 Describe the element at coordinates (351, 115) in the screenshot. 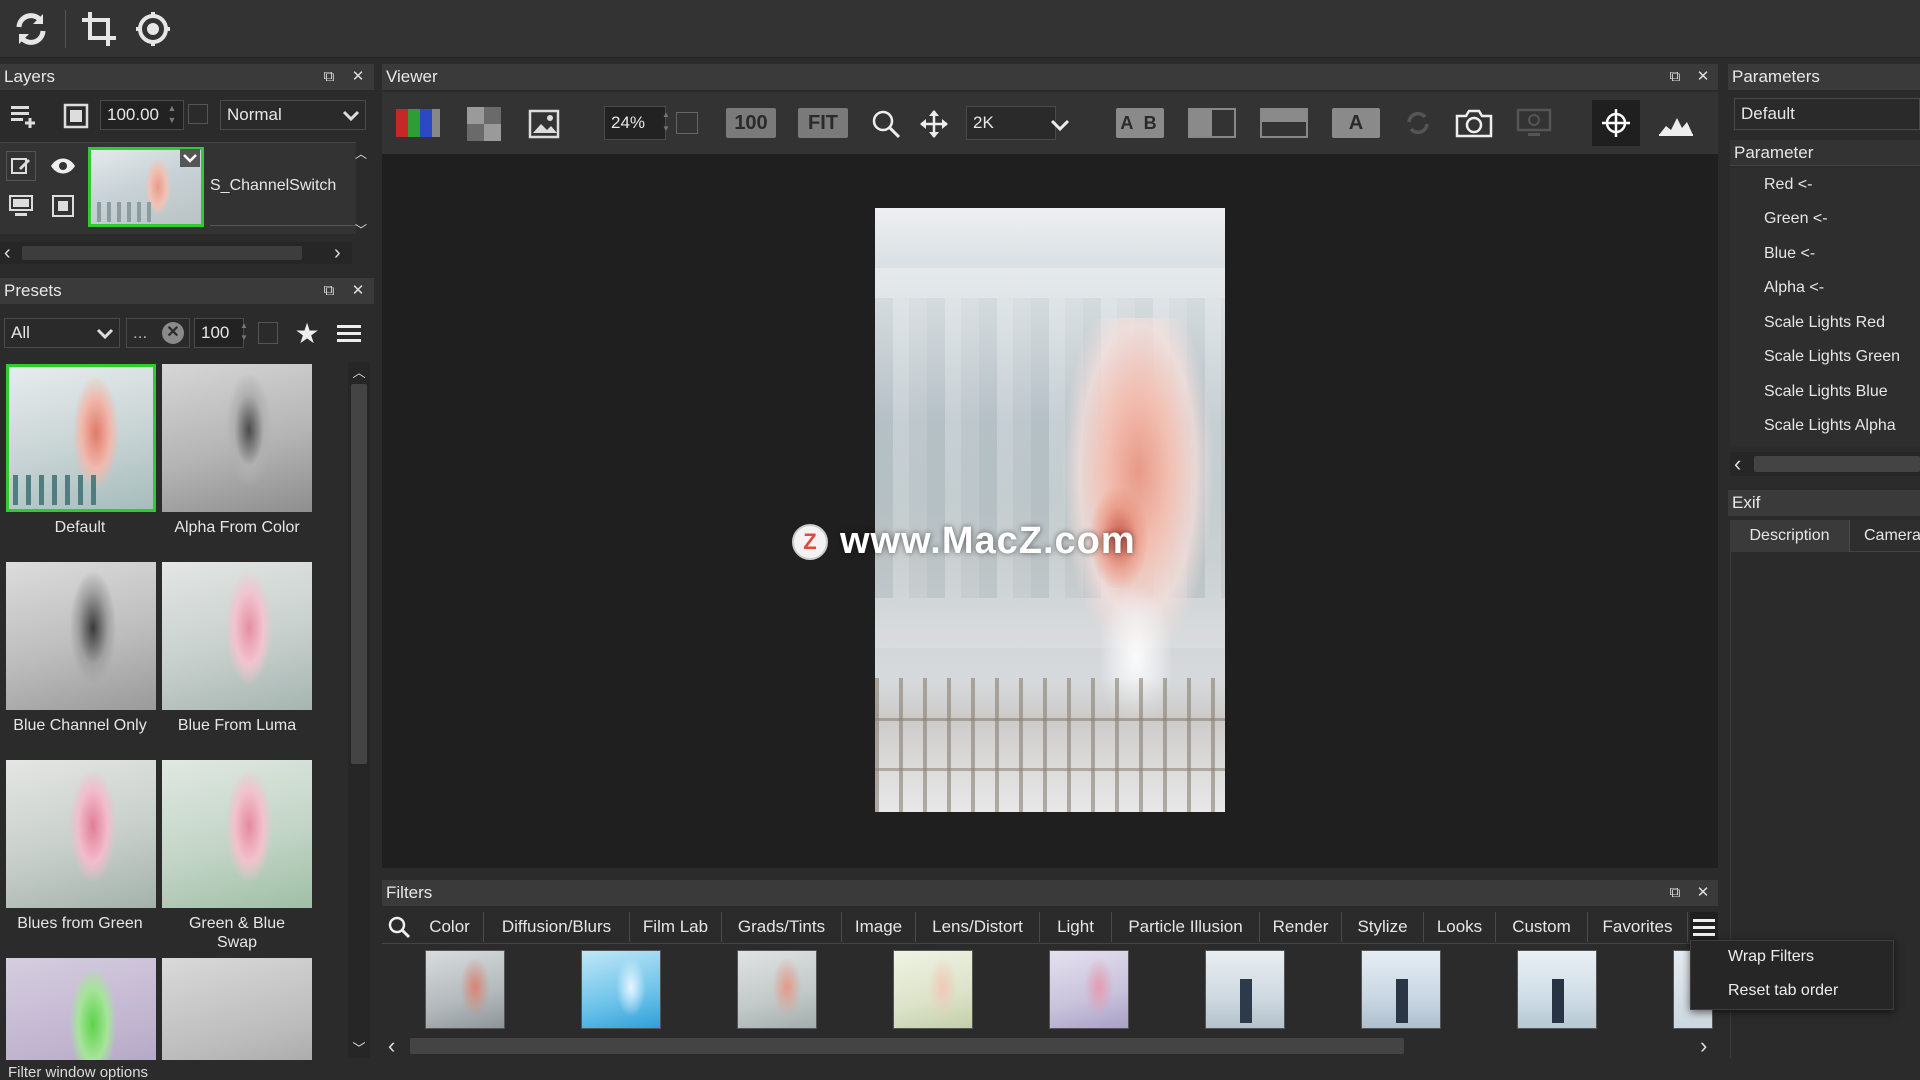

I see `chevron-down-icon` at that location.